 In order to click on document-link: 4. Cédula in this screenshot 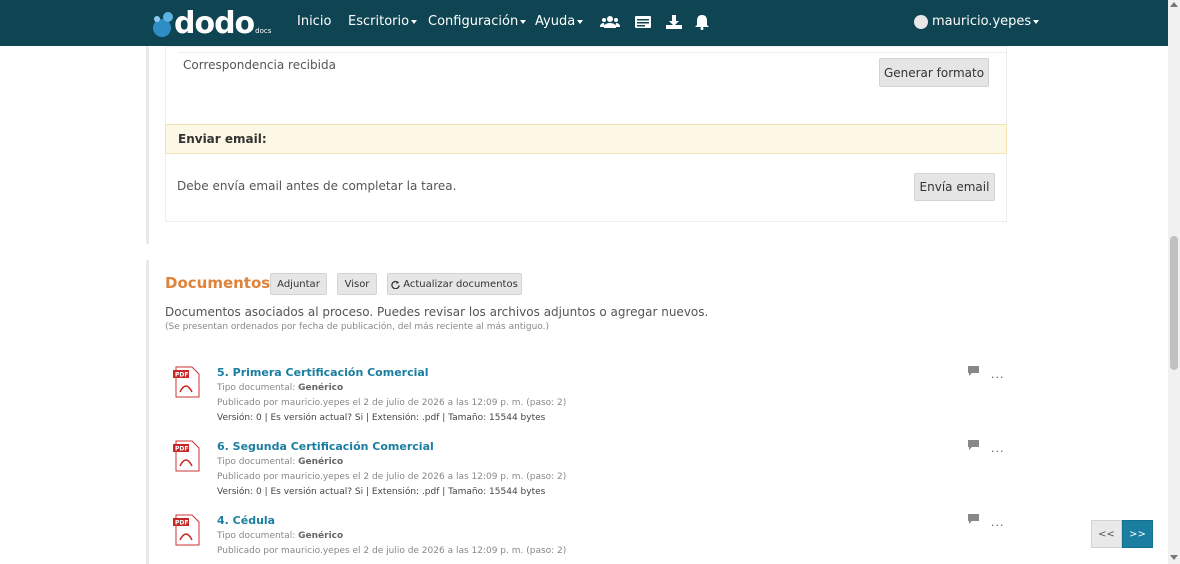, I will do `click(246, 520)`.